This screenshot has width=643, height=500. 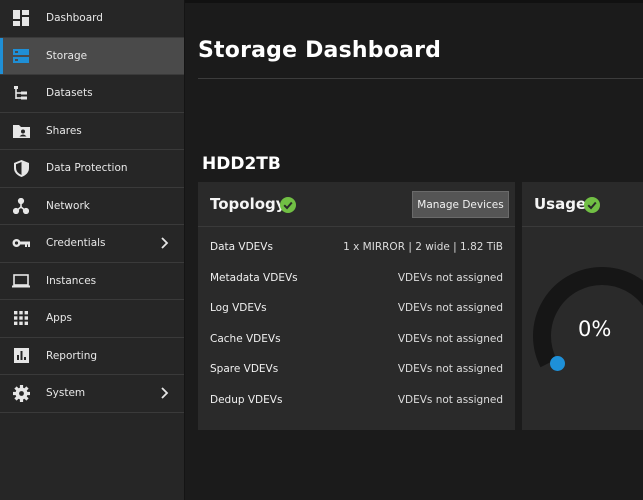 What do you see at coordinates (21, 318) in the screenshot?
I see `apps-grid-icon` at bounding box center [21, 318].